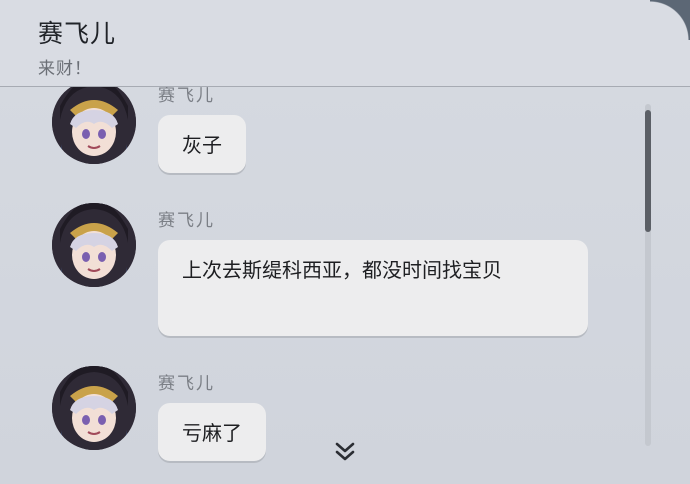 This screenshot has width=690, height=484. Describe the element at coordinates (212, 432) in the screenshot. I see `message-bubble: 亏麻了` at that location.